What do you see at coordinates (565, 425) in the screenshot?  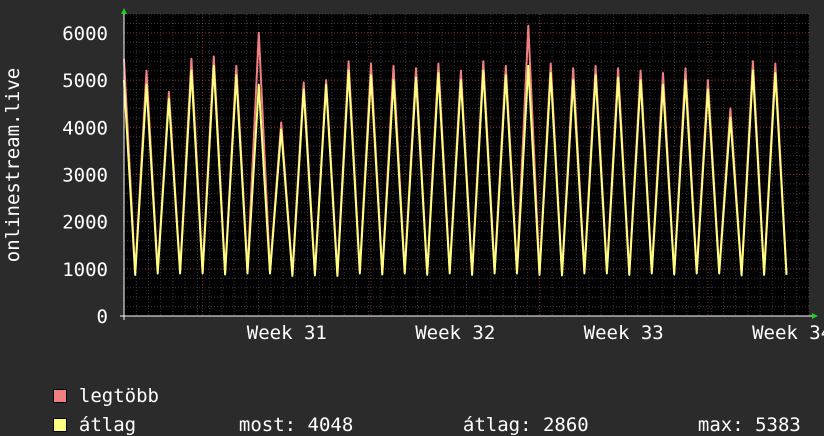 I see `stat-atlag-value: 2860` at bounding box center [565, 425].